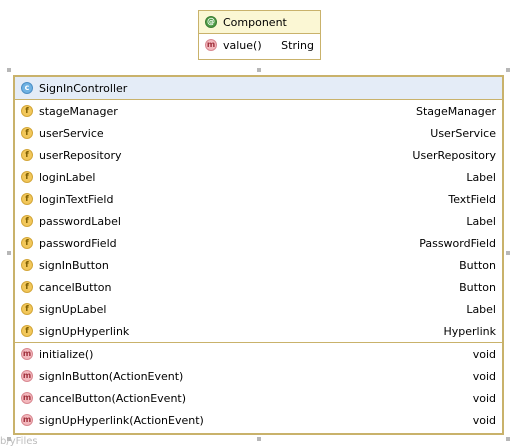 Image resolution: width=517 pixels, height=448 pixels. What do you see at coordinates (457, 243) in the screenshot?
I see `field-type: PasswordField` at bounding box center [457, 243].